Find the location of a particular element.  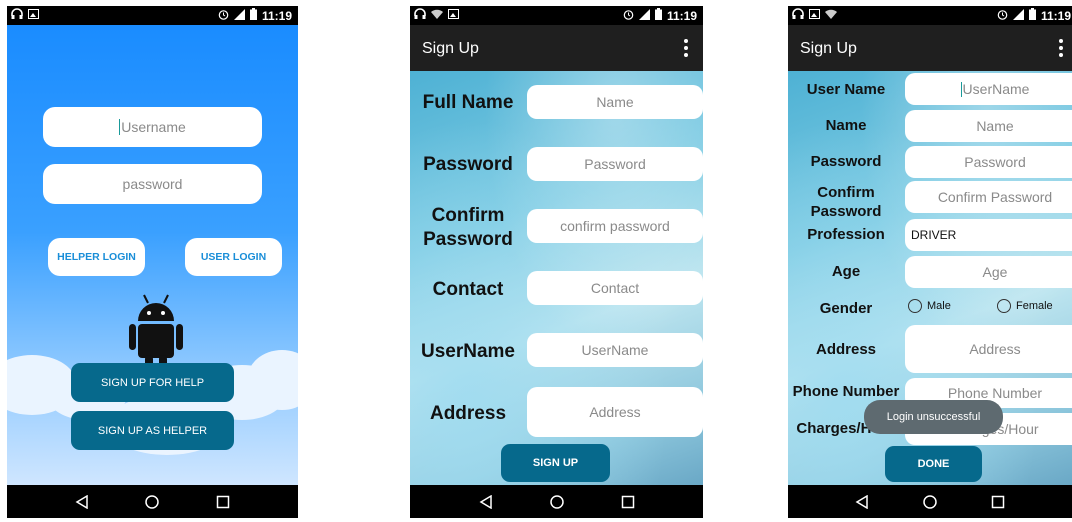

gender-male-radio: Male is located at coordinates (929, 306).